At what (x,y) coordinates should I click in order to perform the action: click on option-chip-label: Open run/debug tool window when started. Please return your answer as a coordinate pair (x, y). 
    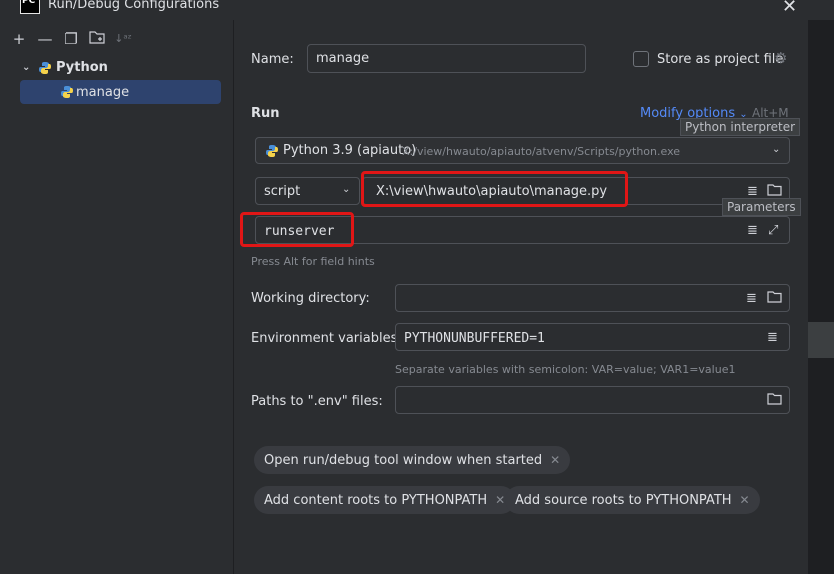
    Looking at the image, I should click on (403, 460).